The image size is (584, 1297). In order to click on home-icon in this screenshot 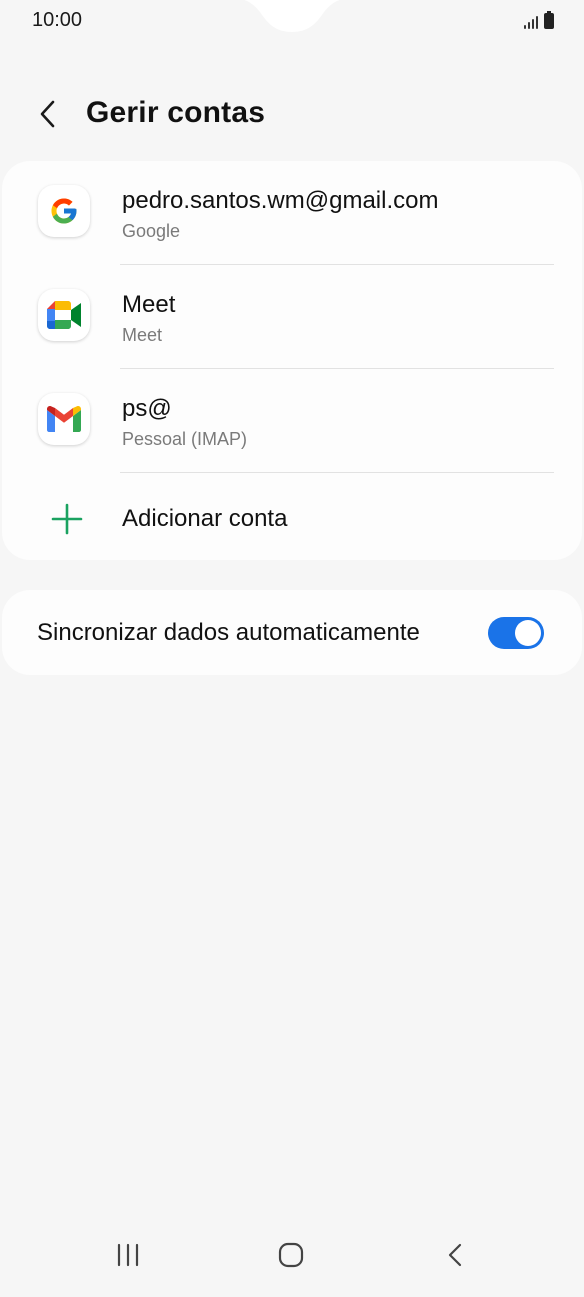, I will do `click(291, 1255)`.